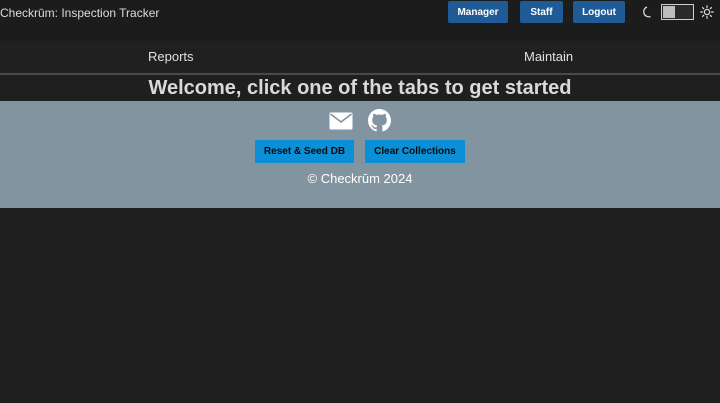  What do you see at coordinates (548, 56) in the screenshot?
I see `tab-maintain: Maintain` at bounding box center [548, 56].